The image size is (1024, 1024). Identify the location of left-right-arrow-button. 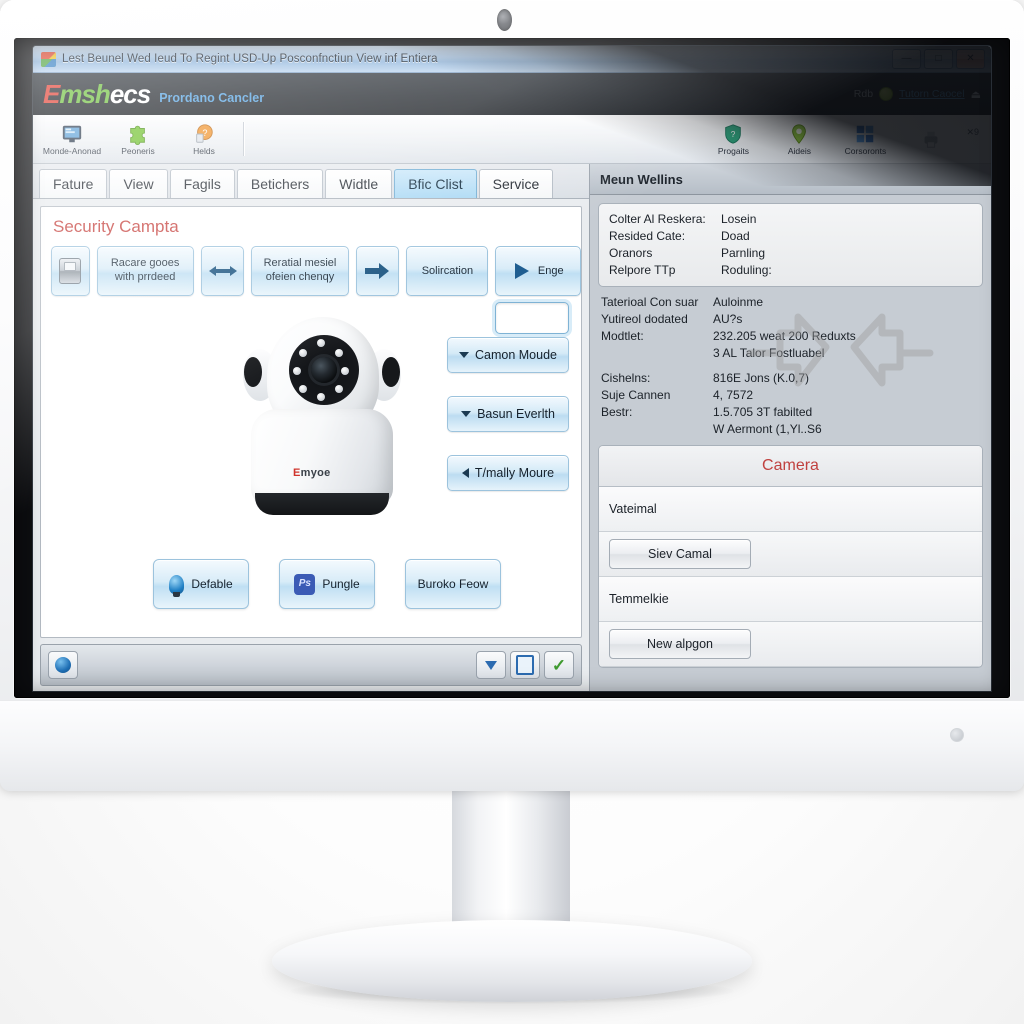
(222, 271).